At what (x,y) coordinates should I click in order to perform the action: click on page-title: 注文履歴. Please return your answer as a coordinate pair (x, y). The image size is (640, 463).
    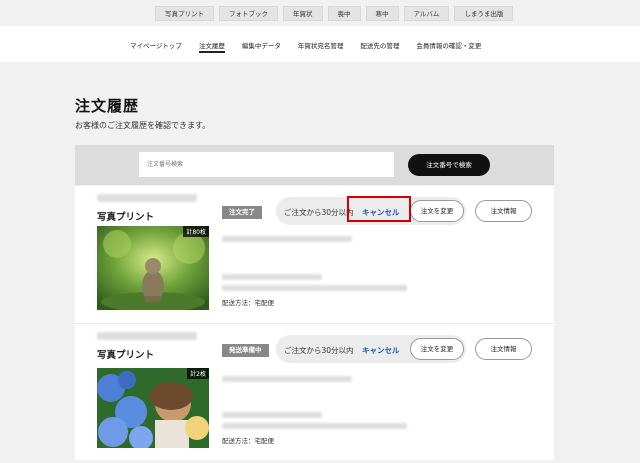
    Looking at the image, I should click on (107, 106).